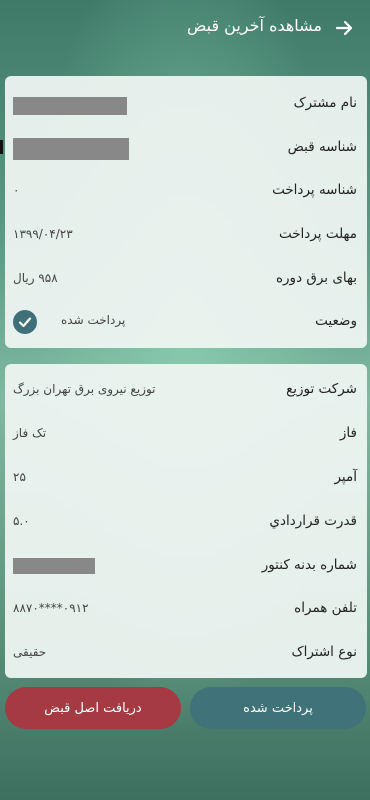 The image size is (370, 800). What do you see at coordinates (186, 567) in the screenshot?
I see `row-meter-number: شماره بدنه کنتور` at bounding box center [186, 567].